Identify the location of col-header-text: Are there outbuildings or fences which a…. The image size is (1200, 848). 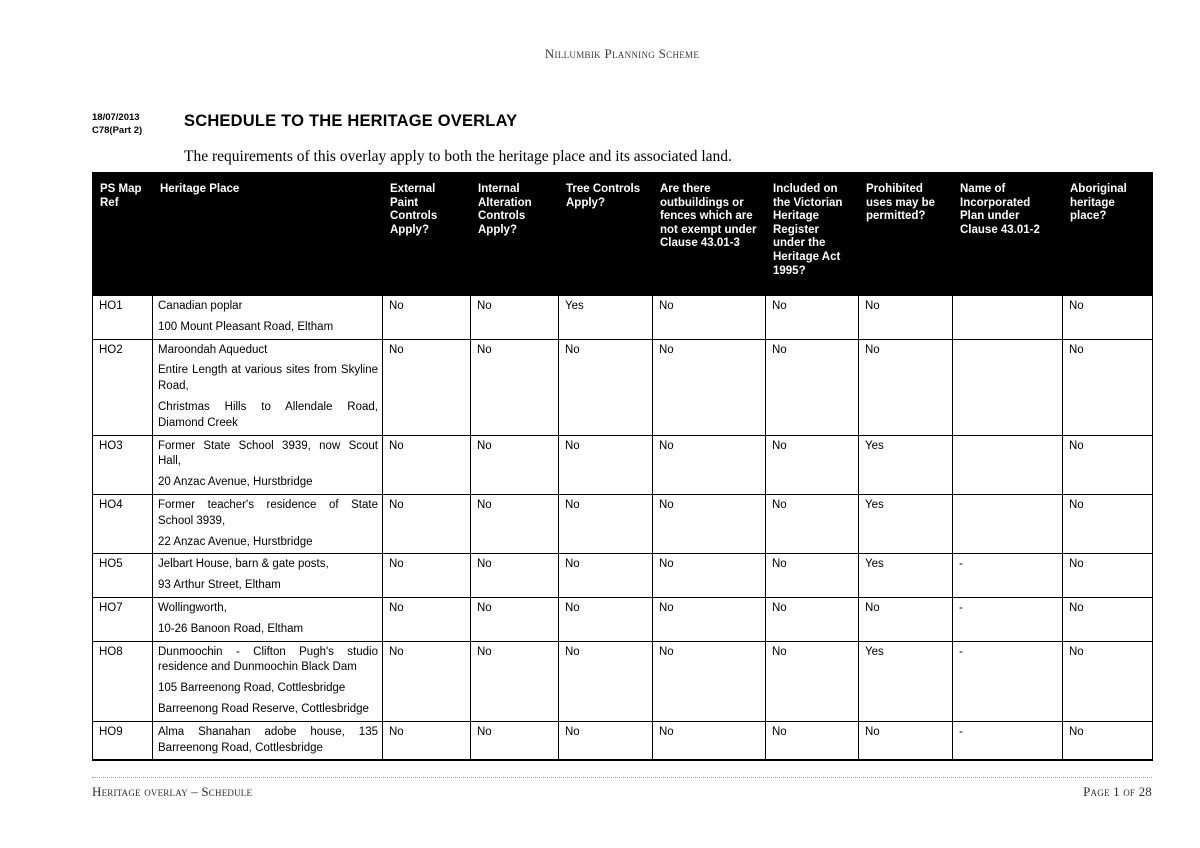
(708, 216).